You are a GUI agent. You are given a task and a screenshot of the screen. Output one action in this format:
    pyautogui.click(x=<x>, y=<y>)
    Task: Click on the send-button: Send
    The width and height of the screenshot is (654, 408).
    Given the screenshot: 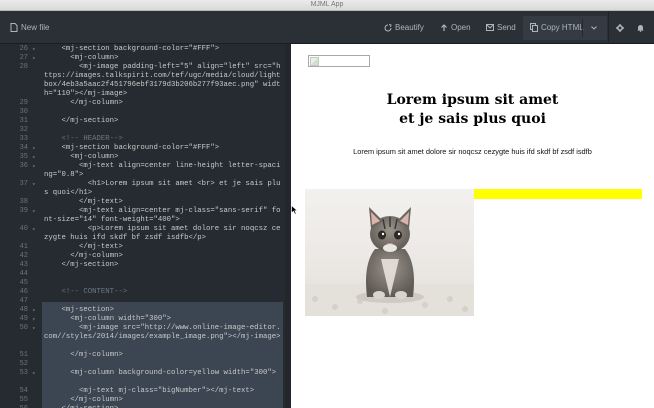 What is the action you would take?
    pyautogui.click(x=501, y=27)
    